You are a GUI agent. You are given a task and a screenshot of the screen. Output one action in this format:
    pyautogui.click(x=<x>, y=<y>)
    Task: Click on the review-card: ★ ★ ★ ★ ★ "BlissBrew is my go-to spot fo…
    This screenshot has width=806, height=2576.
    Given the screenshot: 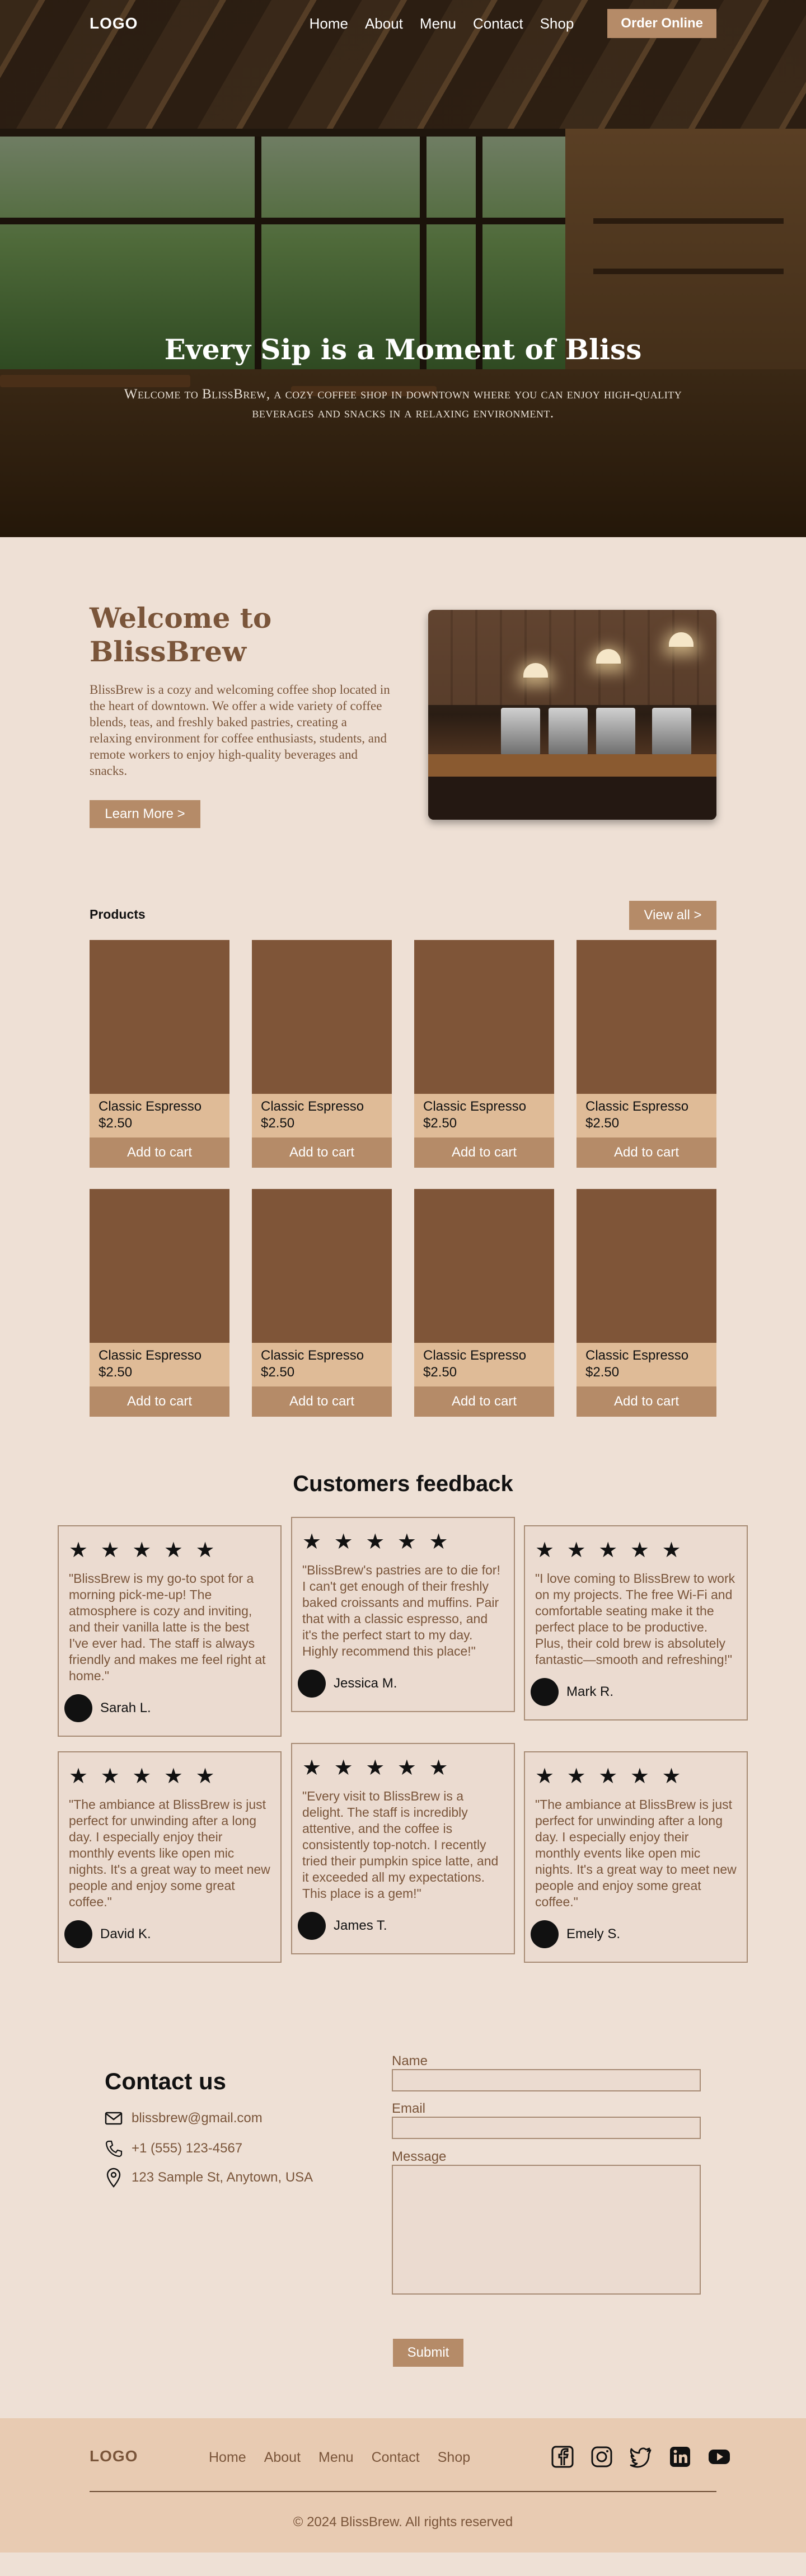 What is the action you would take?
    pyautogui.click(x=170, y=1631)
    